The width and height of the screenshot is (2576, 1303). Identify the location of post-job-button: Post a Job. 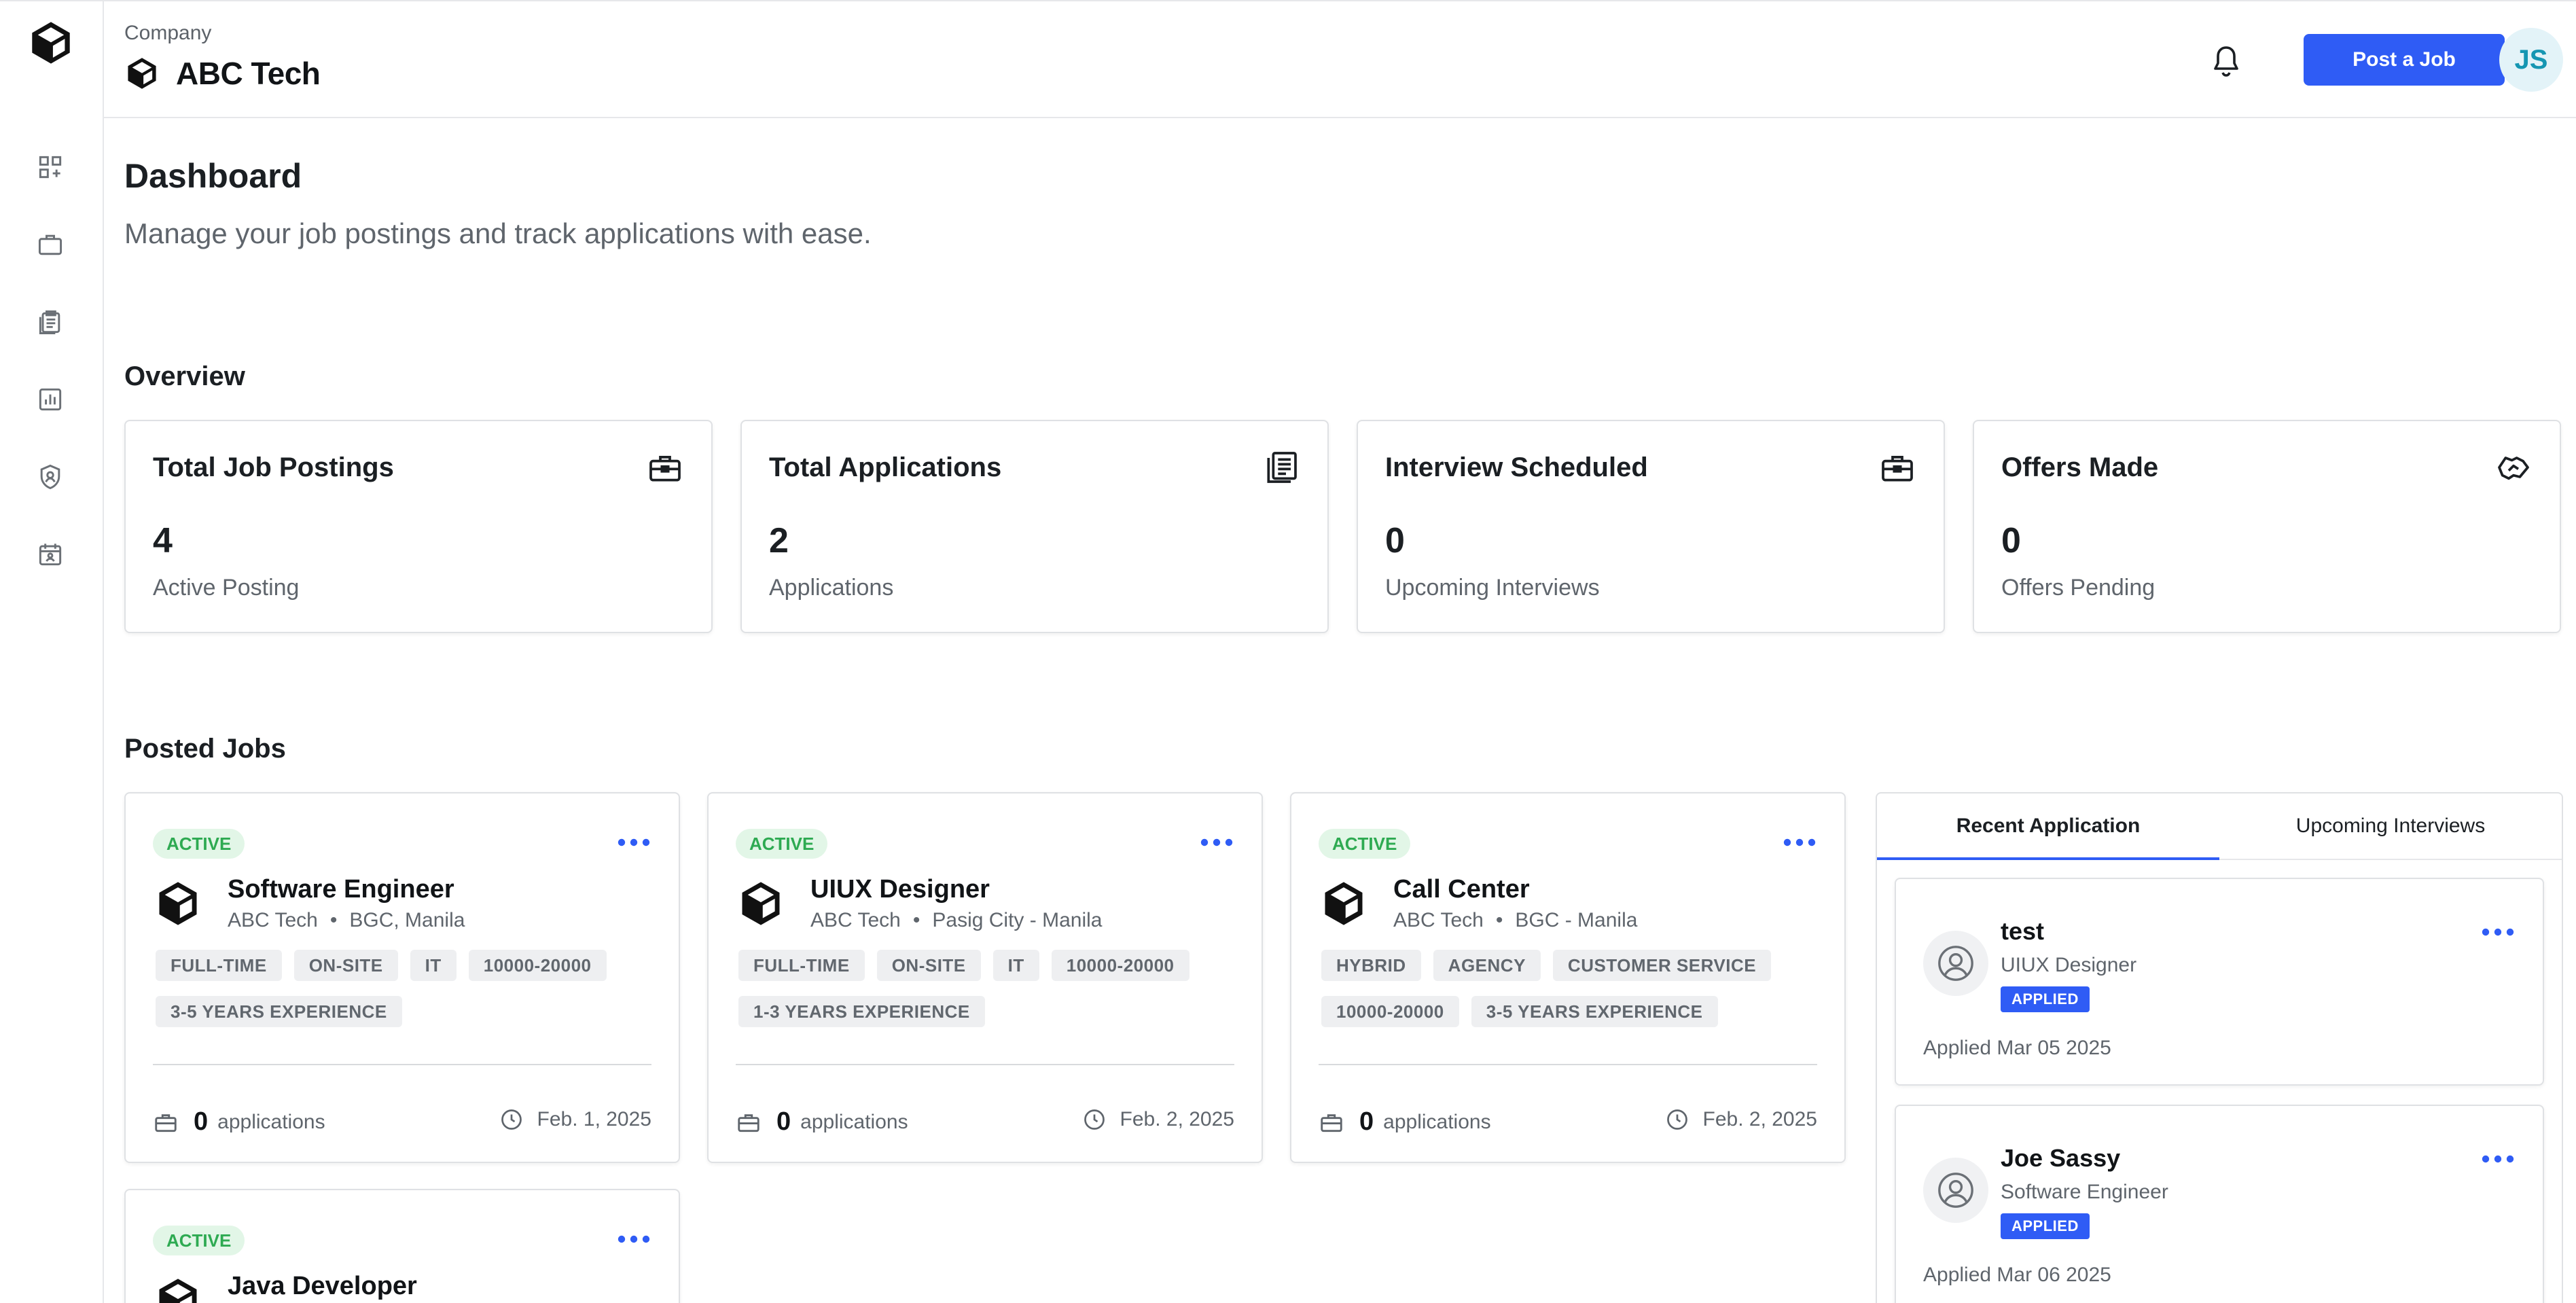
(2404, 60).